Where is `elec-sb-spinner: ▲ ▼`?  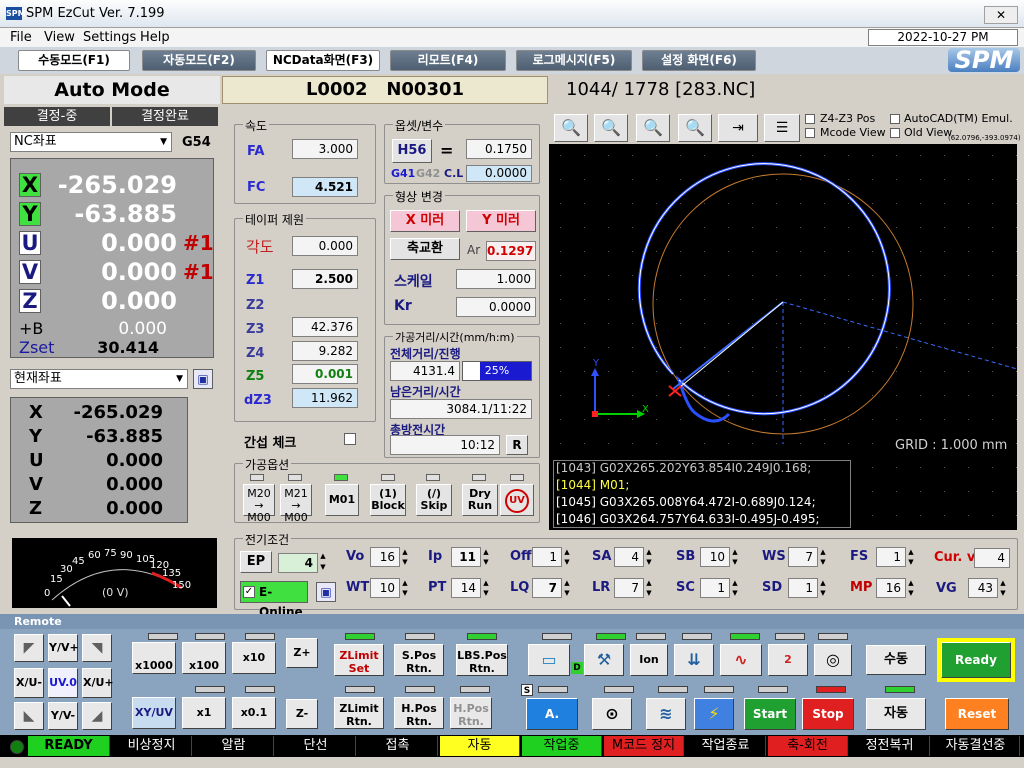
elec-sb-spinner: ▲ ▼ is located at coordinates (735, 557).